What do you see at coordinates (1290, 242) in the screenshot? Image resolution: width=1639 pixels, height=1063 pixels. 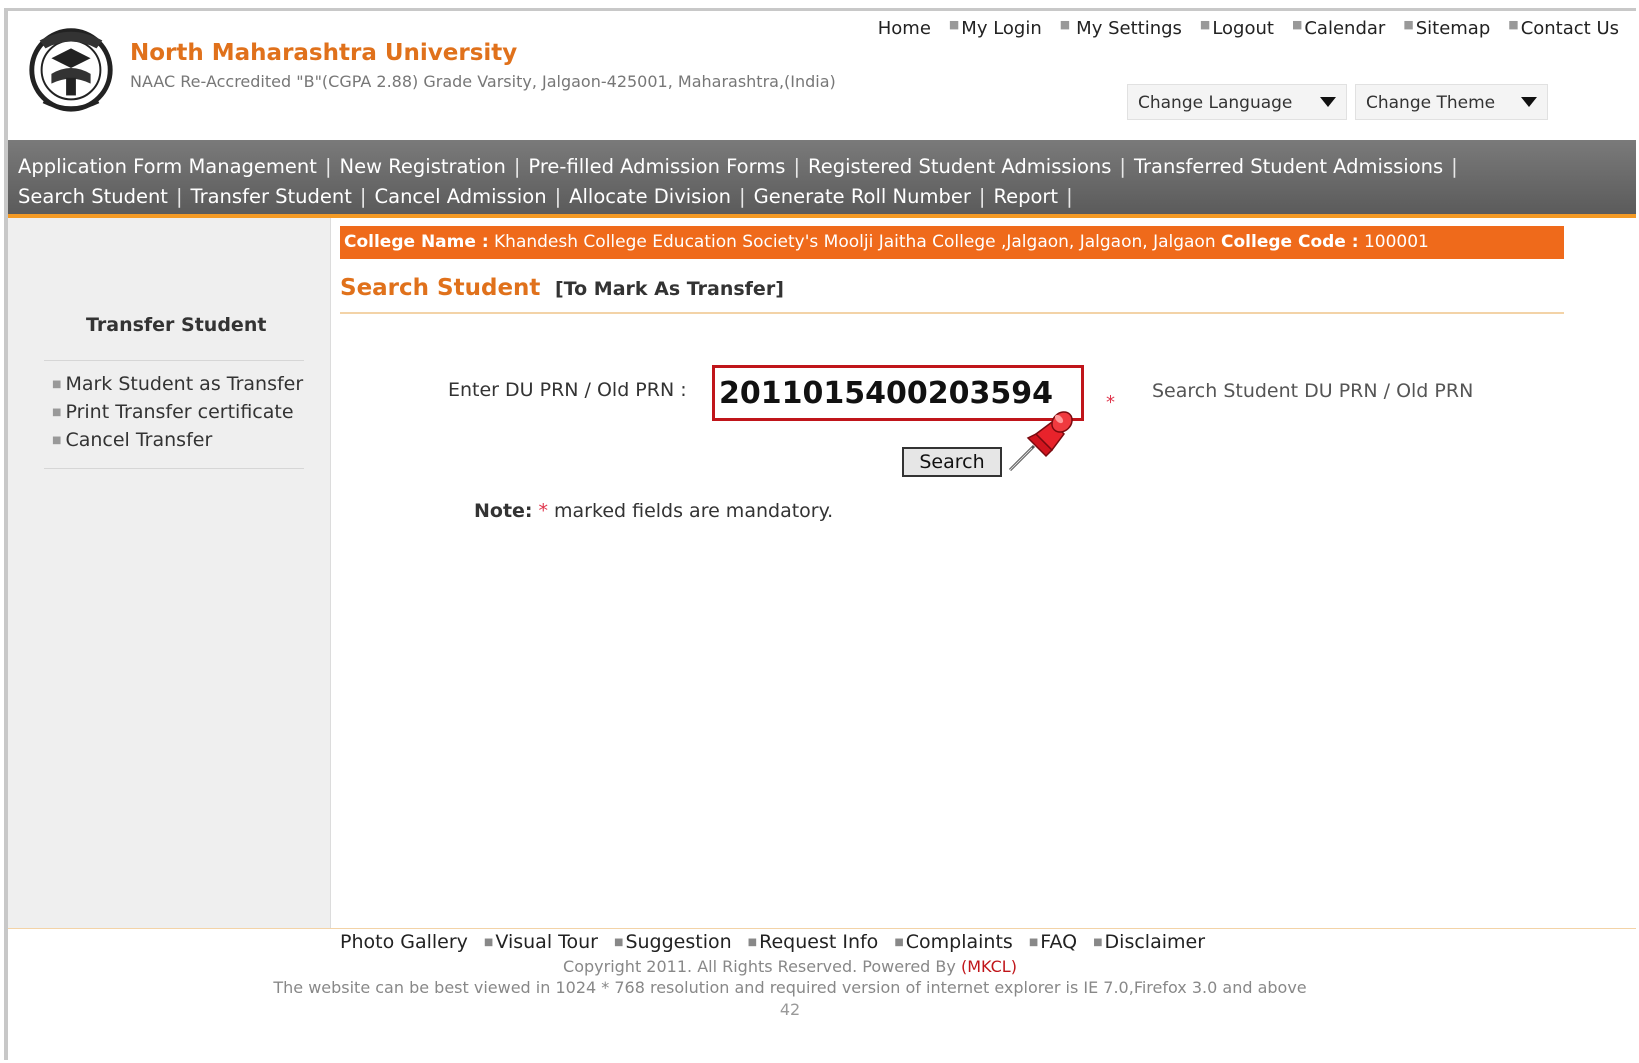 I see `college-code-label: College Code :` at bounding box center [1290, 242].